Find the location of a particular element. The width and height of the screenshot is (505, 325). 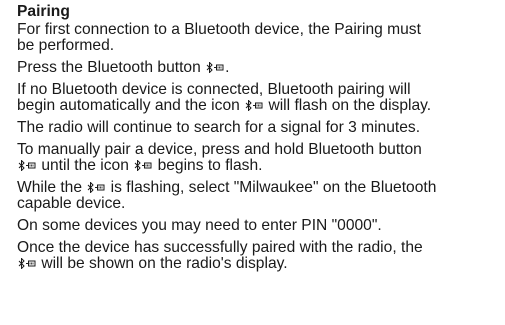

paragraph-line: Press the Bluetooth button . is located at coordinates (261, 68).